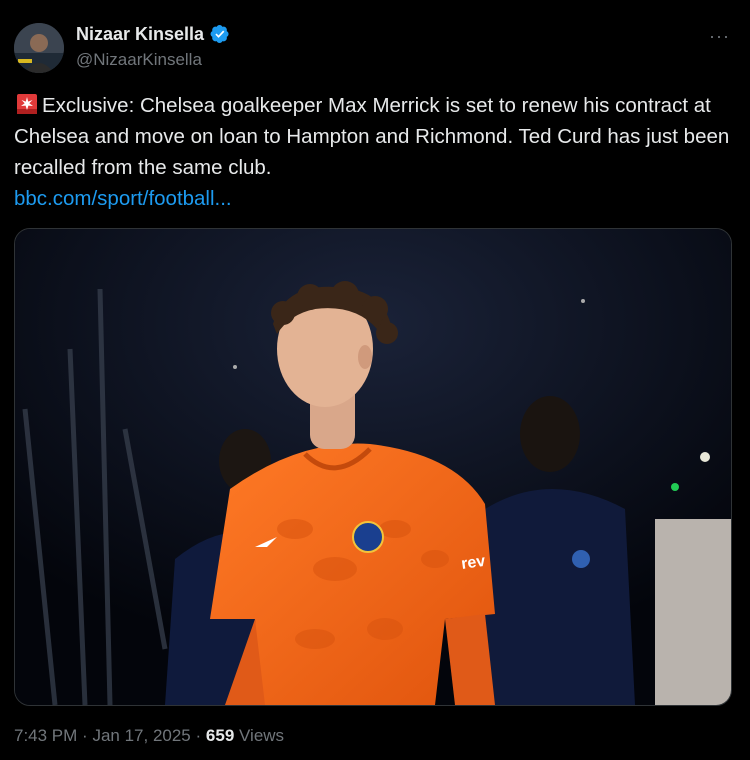  I want to click on avatar-image, so click(39, 48).